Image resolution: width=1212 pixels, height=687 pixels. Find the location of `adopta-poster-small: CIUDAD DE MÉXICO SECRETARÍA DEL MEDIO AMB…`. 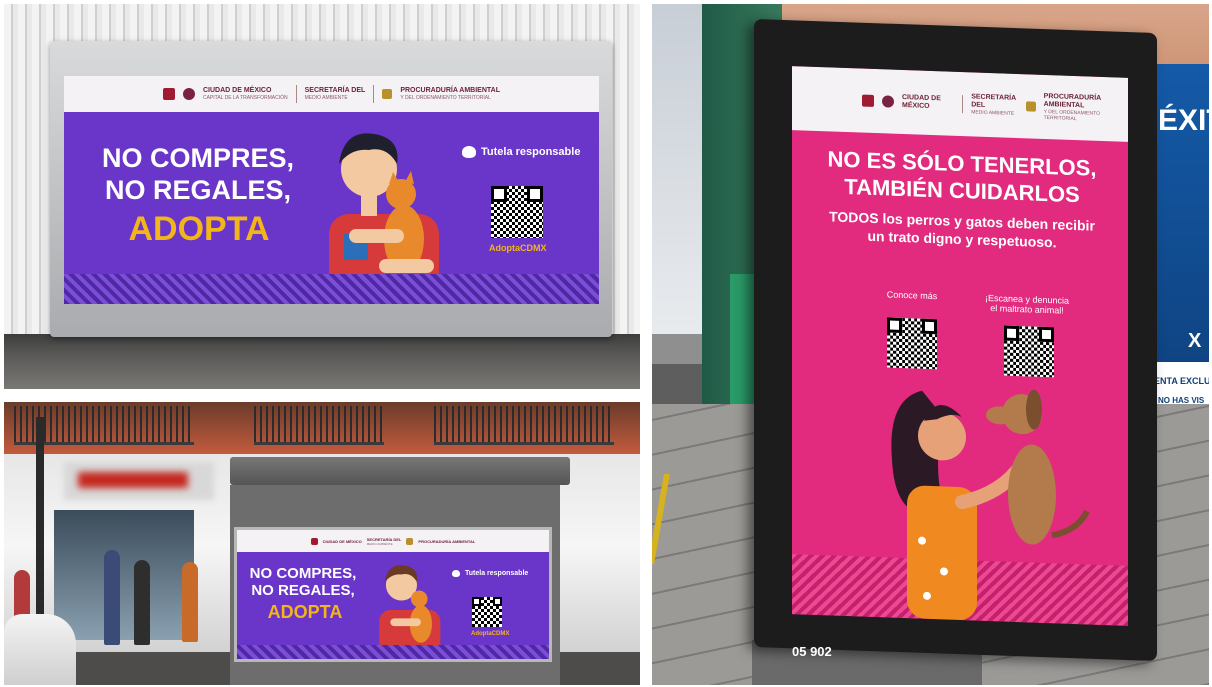

adopta-poster-small: CIUDAD DE MÉXICO SECRETARÍA DEL MEDIO AMB… is located at coordinates (393, 594).